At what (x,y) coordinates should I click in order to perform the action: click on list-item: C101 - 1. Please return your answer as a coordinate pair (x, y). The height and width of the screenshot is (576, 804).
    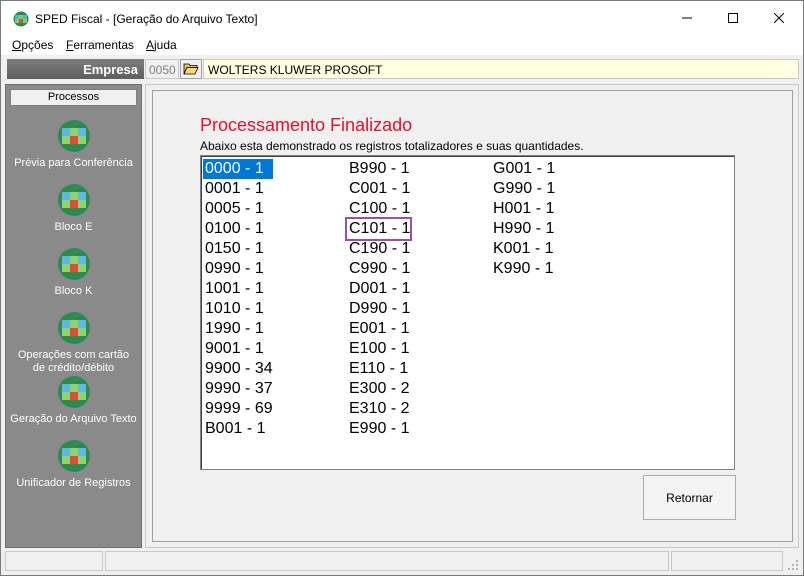
    Looking at the image, I should click on (378, 229).